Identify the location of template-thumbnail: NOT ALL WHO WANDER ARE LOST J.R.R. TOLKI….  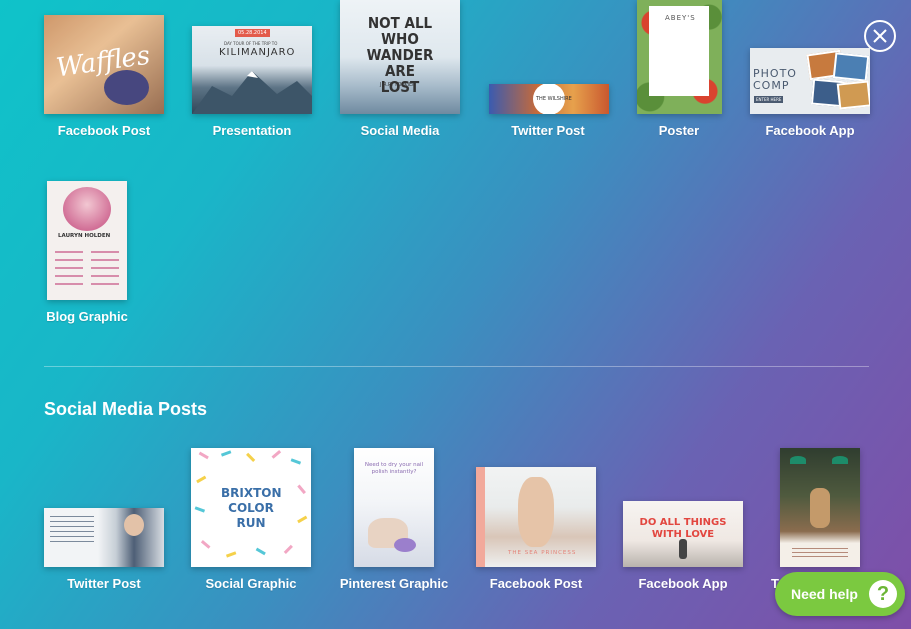
(400, 57).